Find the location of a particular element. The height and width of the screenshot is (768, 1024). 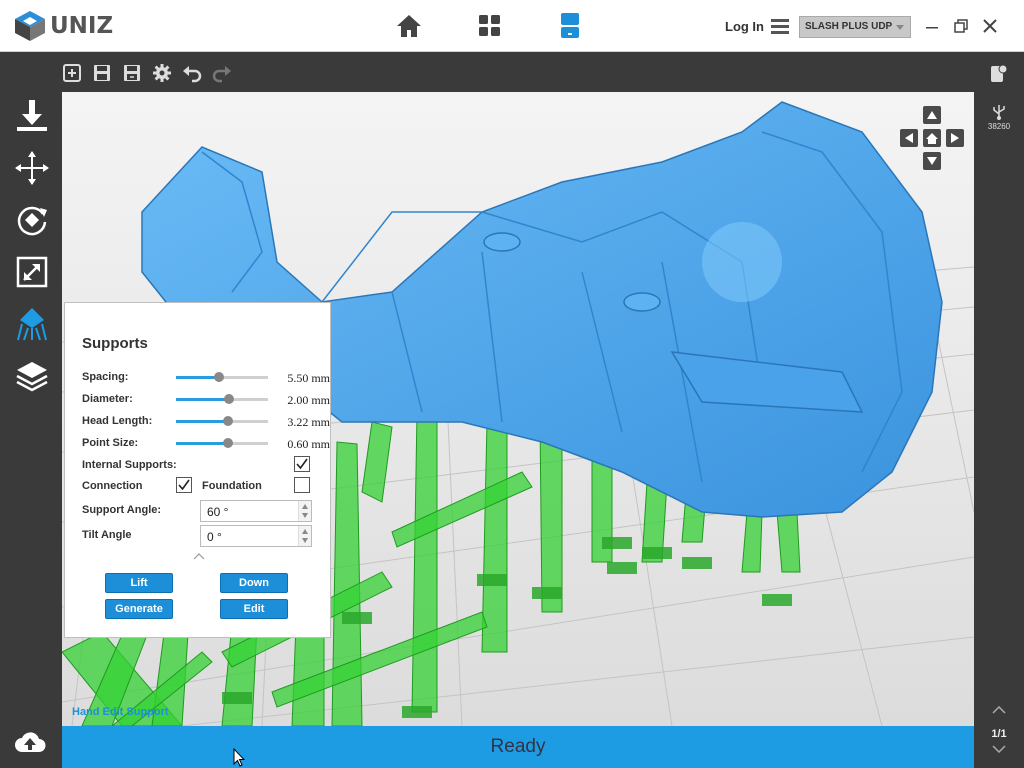

down-button: Down is located at coordinates (254, 583).